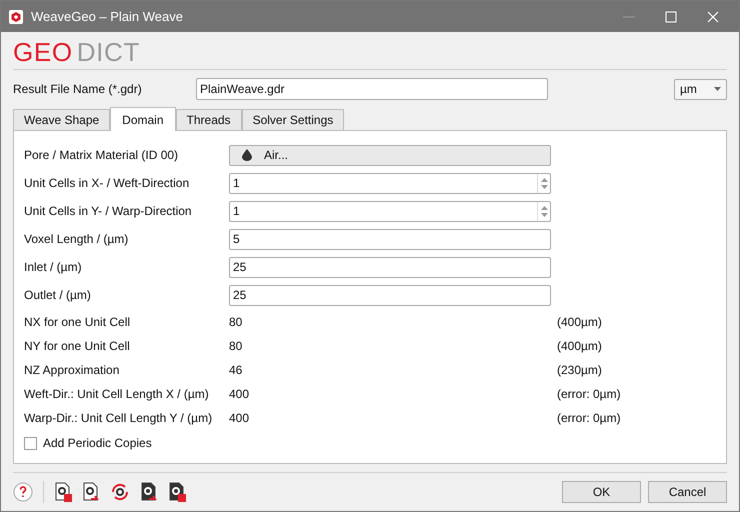 The height and width of the screenshot is (512, 740). Describe the element at coordinates (77, 239) in the screenshot. I see `field-label: Voxel Length / (µm)` at that location.